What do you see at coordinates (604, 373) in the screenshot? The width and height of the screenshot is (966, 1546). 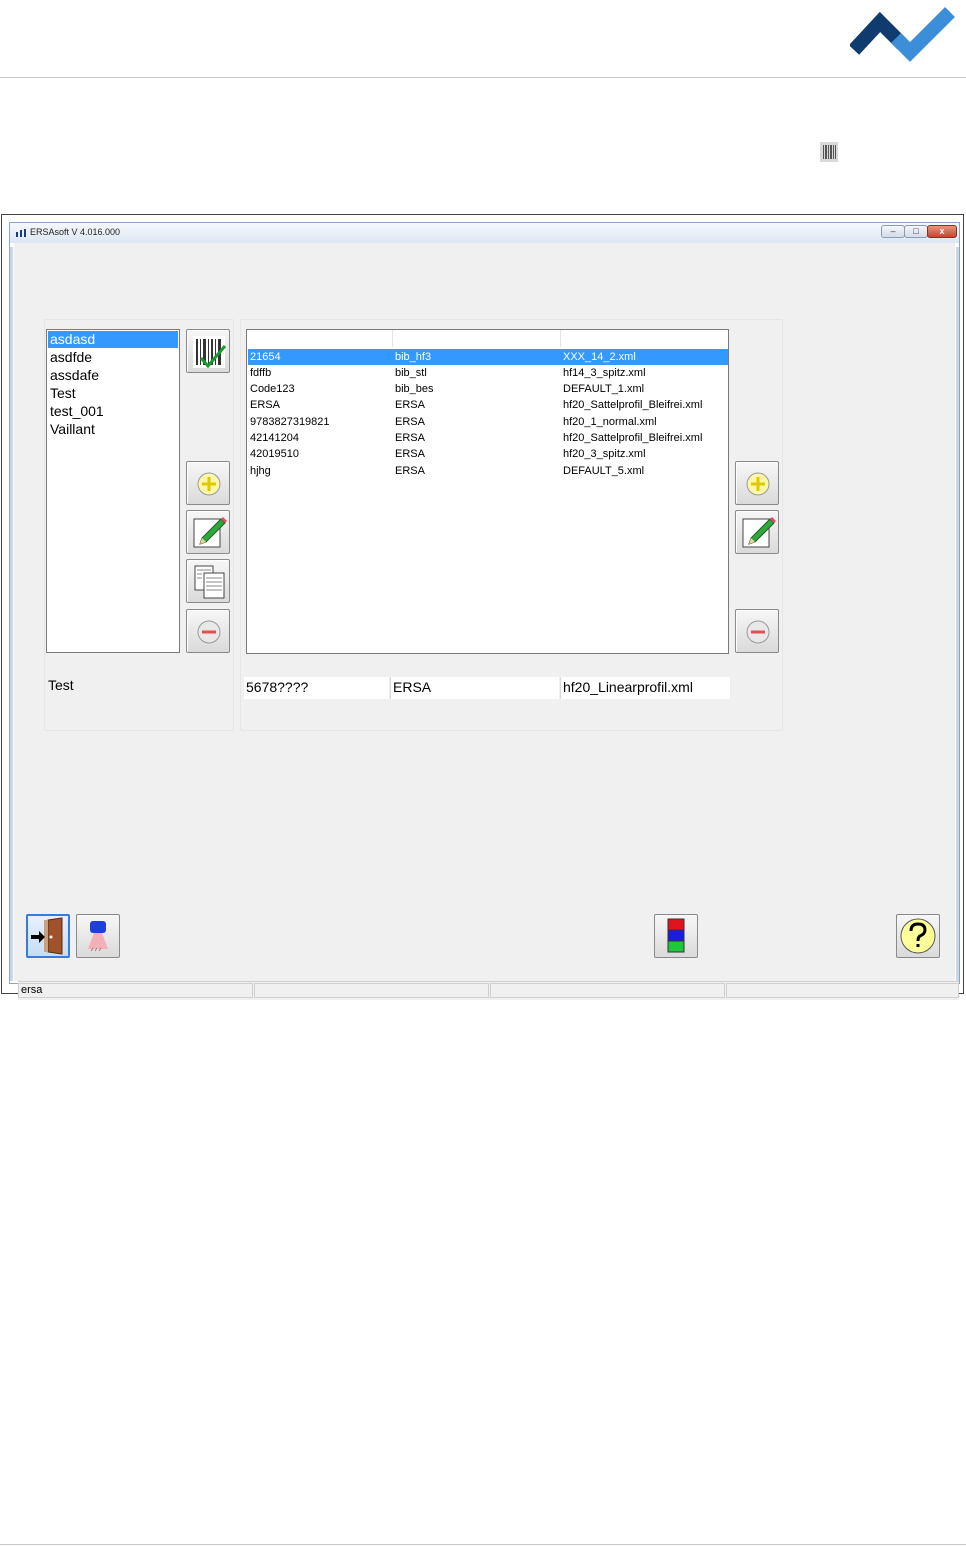 I see `cell-file: hf14_3_spitz.xml` at bounding box center [604, 373].